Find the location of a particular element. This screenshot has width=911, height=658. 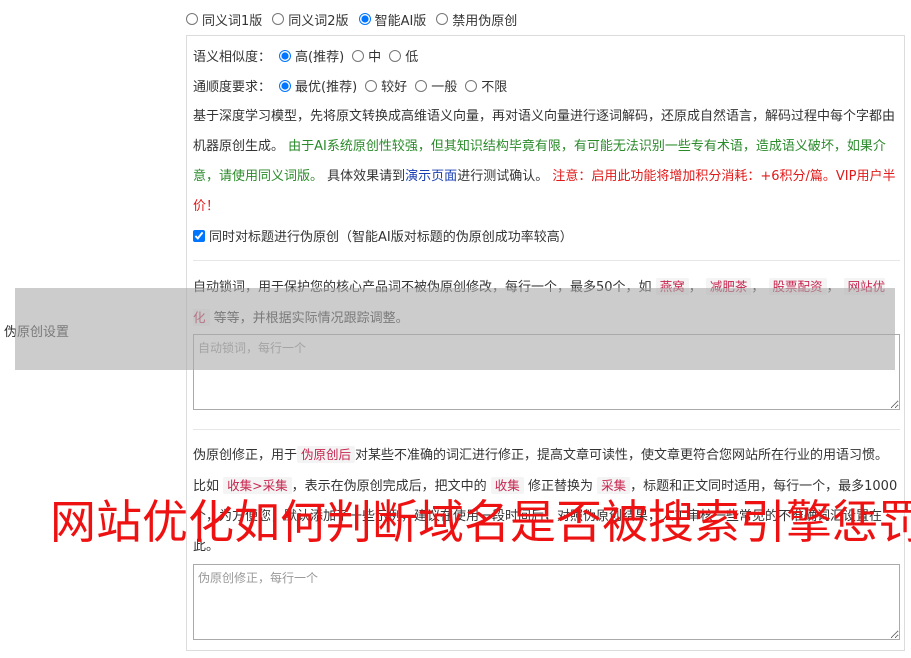

lock-words-textarea is located at coordinates (546, 372).